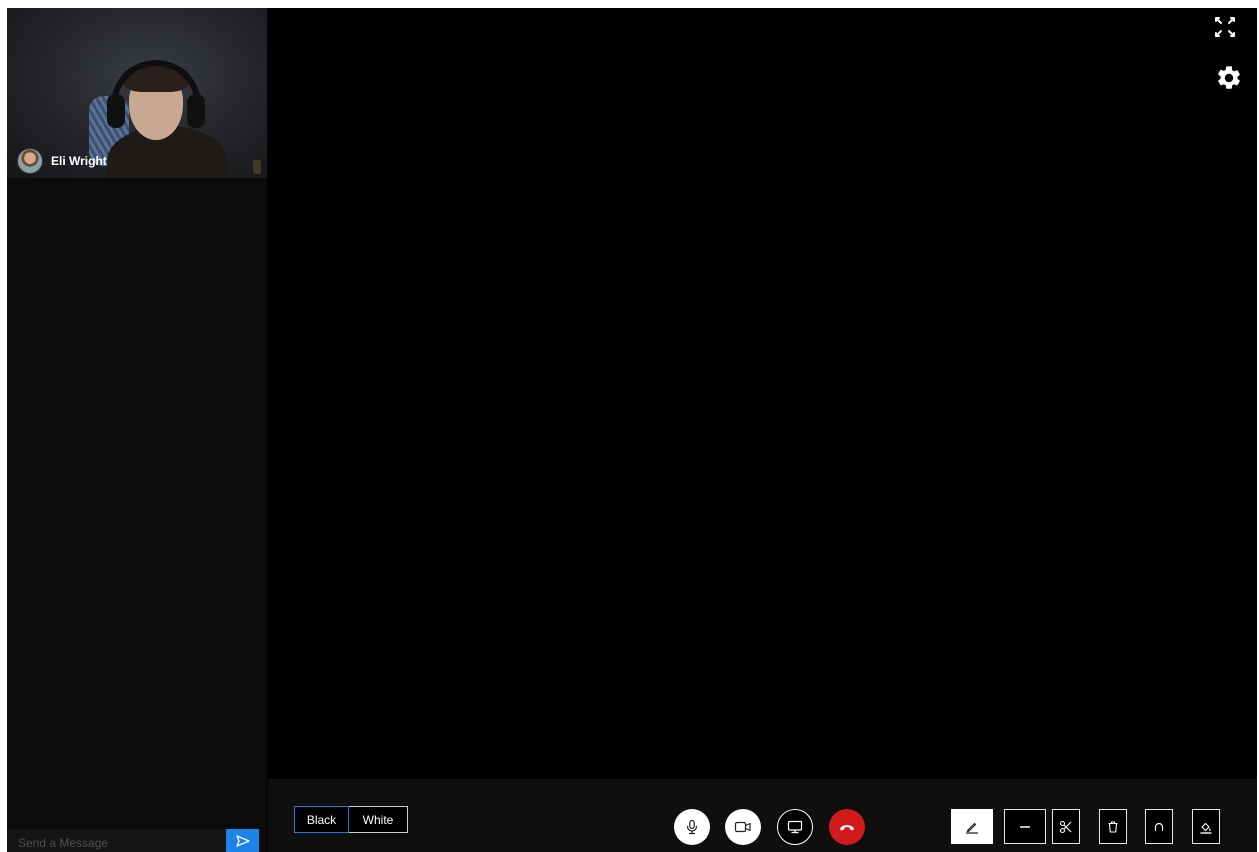 Image resolution: width=1259 pixels, height=852 pixels. I want to click on pencil-icon, so click(972, 828).